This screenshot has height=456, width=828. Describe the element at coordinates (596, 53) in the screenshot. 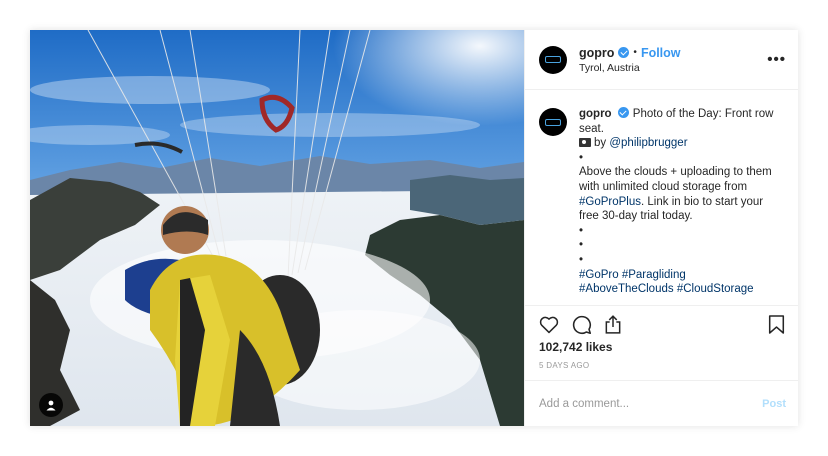

I see `username-link: gopro` at that location.